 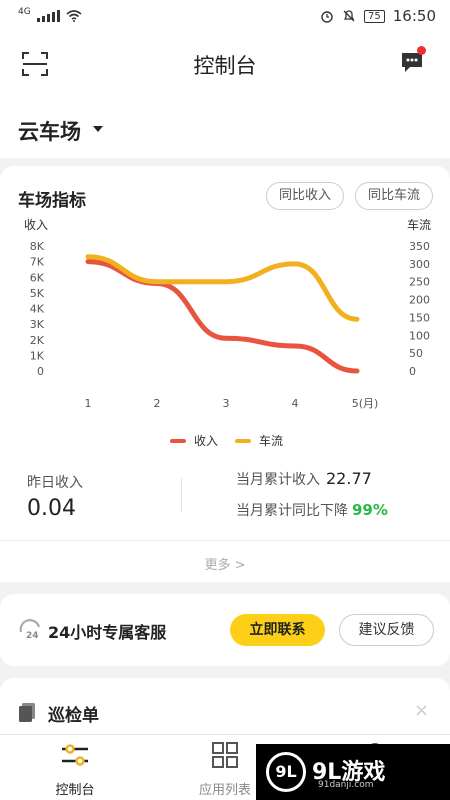 I want to click on sliders-icon, so click(x=75, y=755).